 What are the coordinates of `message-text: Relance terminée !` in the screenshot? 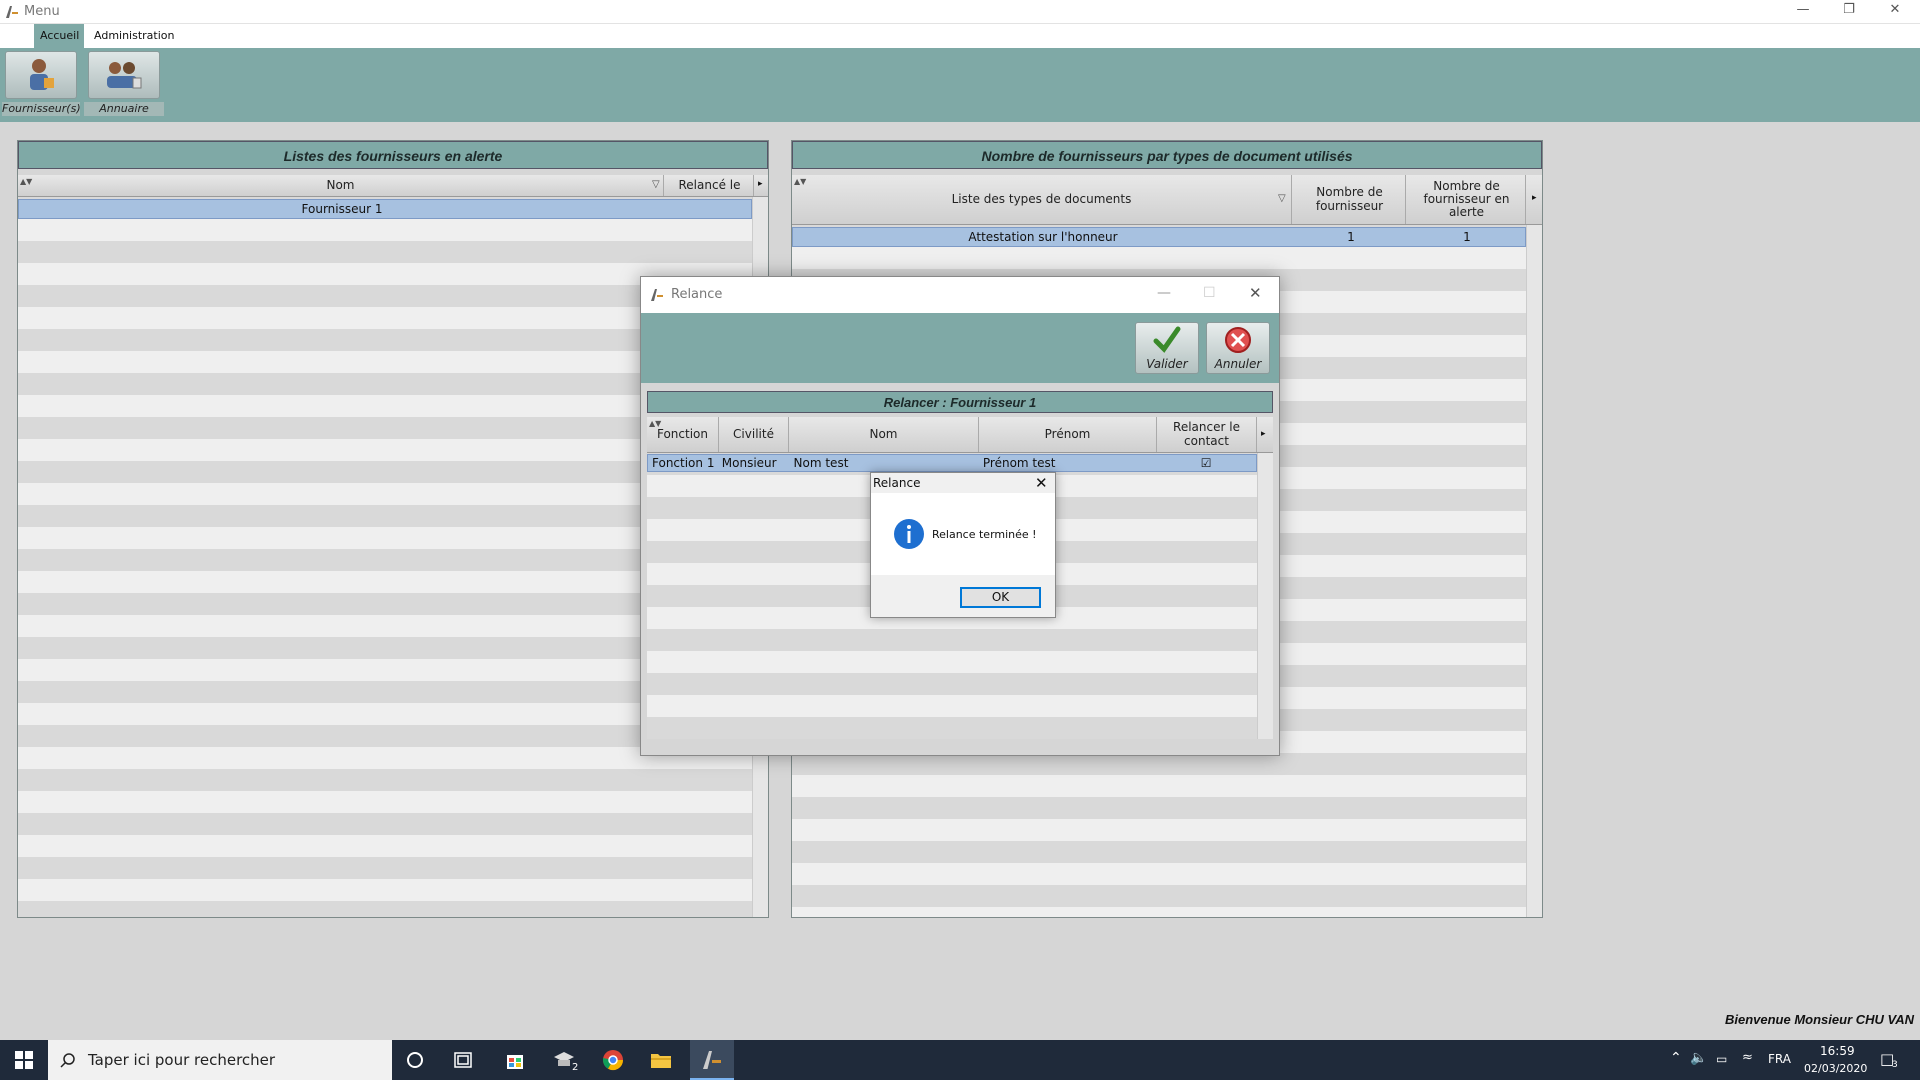 It's located at (984, 534).